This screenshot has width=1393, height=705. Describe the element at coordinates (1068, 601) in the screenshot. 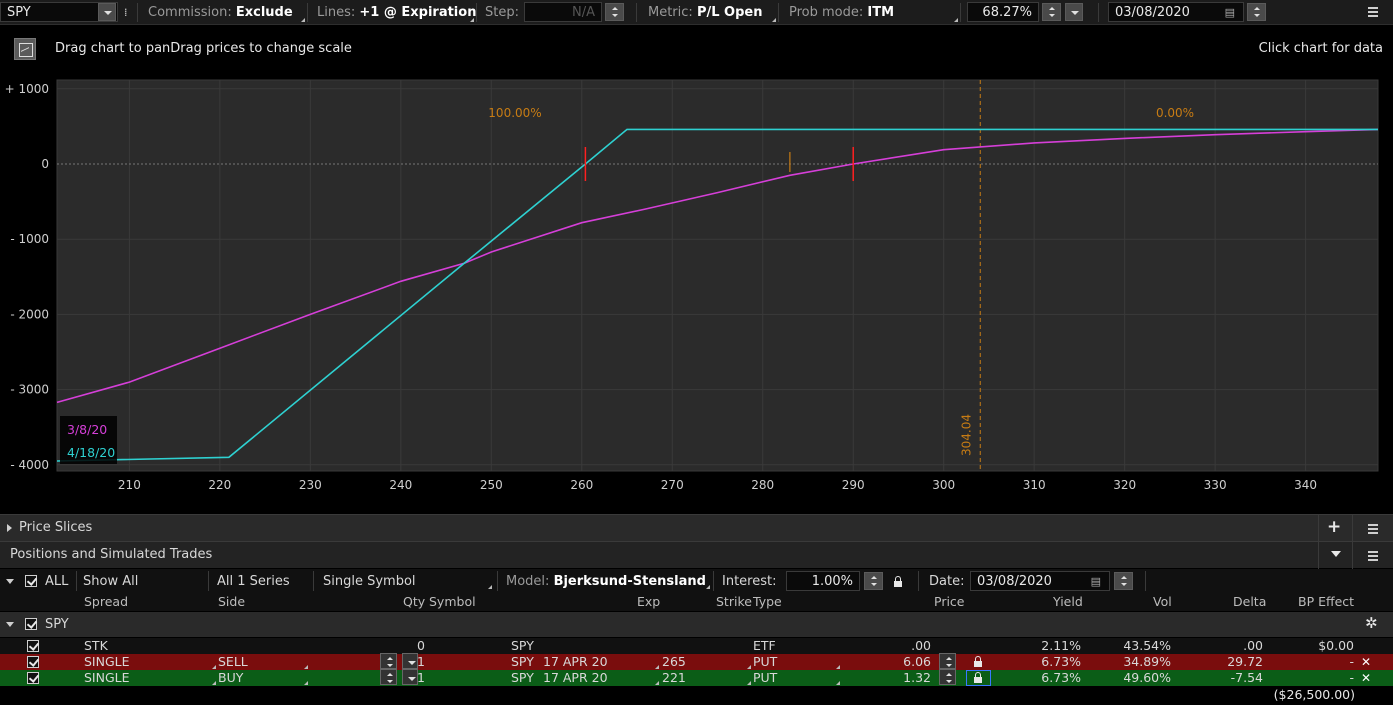

I see `col-yield: Yield` at that location.